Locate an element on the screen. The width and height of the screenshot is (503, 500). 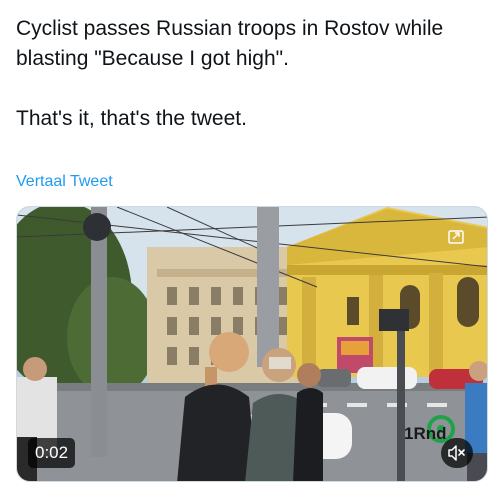
translate-tweet-link: Vertaal Tweet is located at coordinates (64, 182).